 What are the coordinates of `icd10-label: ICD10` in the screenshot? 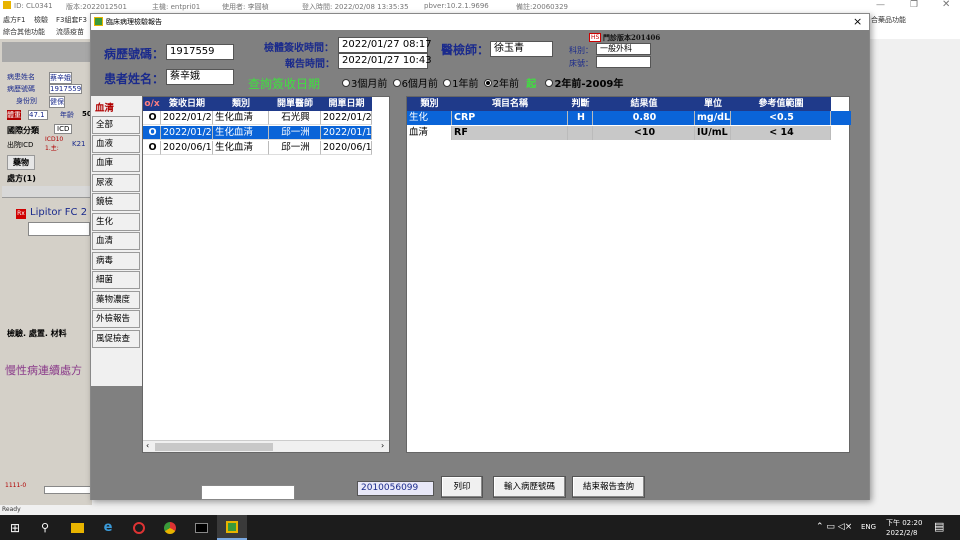 It's located at (54, 139).